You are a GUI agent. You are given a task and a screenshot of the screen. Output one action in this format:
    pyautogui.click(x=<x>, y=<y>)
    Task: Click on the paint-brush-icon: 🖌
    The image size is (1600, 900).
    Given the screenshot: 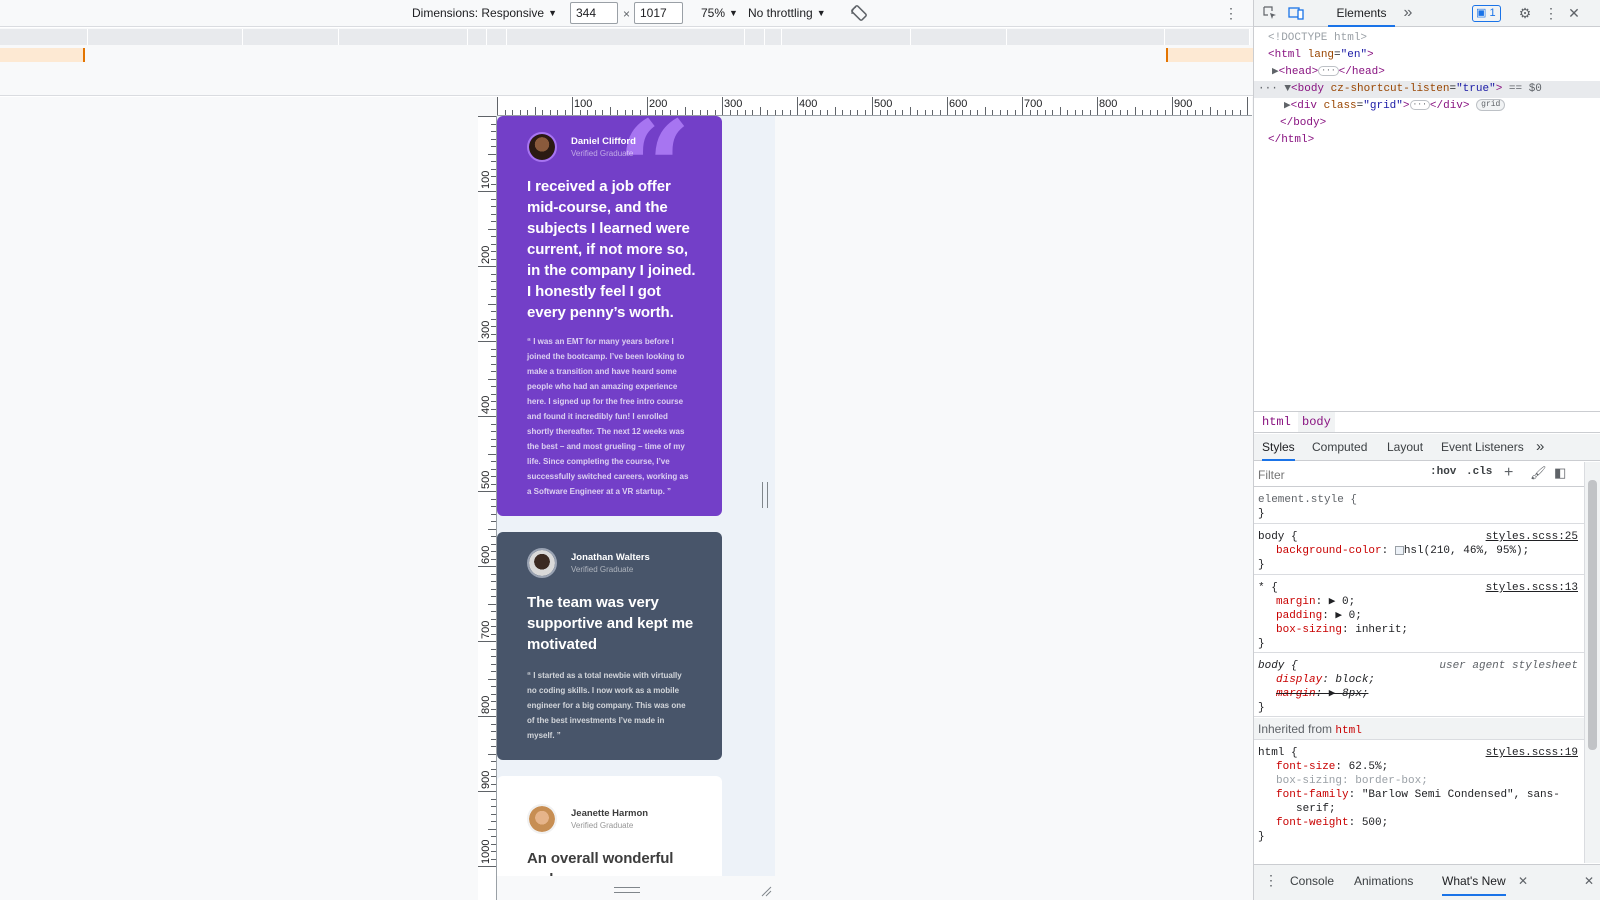 What is the action you would take?
    pyautogui.click(x=1538, y=473)
    